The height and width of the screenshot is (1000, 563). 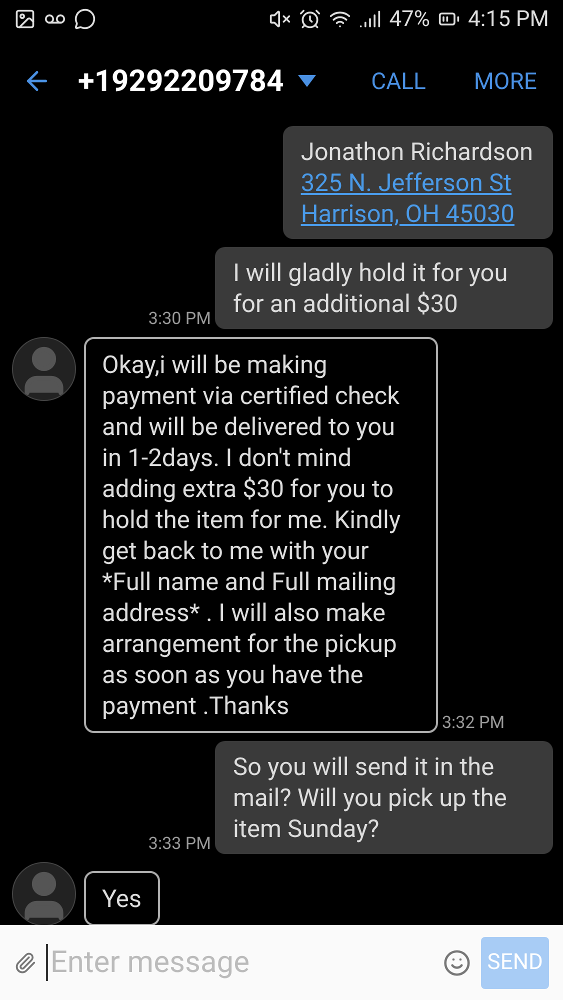 What do you see at coordinates (179, 319) in the screenshot?
I see `message-time: 3:30 PM` at bounding box center [179, 319].